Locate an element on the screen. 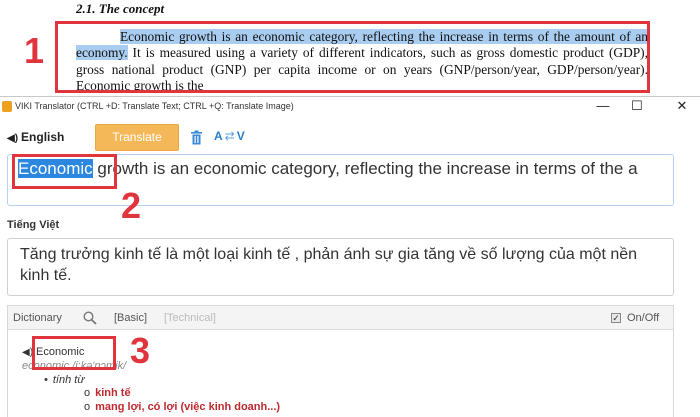 Image resolution: width=700 pixels, height=417 pixels. dictionary-toggle-label: On/Off is located at coordinates (643, 318).